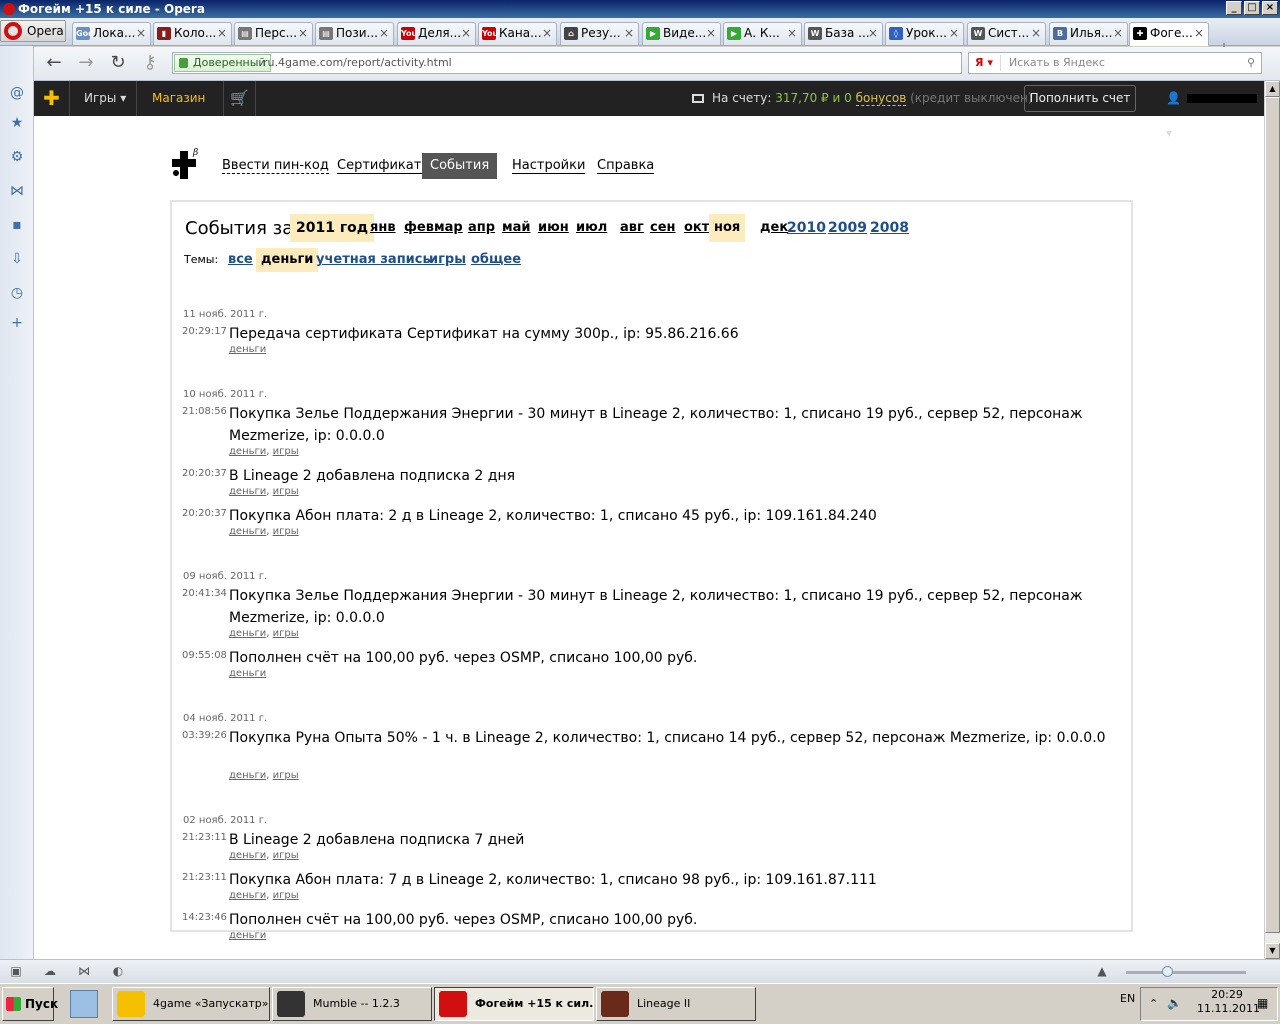  What do you see at coordinates (86, 64) in the screenshot?
I see `forward-arrow-icon: →` at bounding box center [86, 64].